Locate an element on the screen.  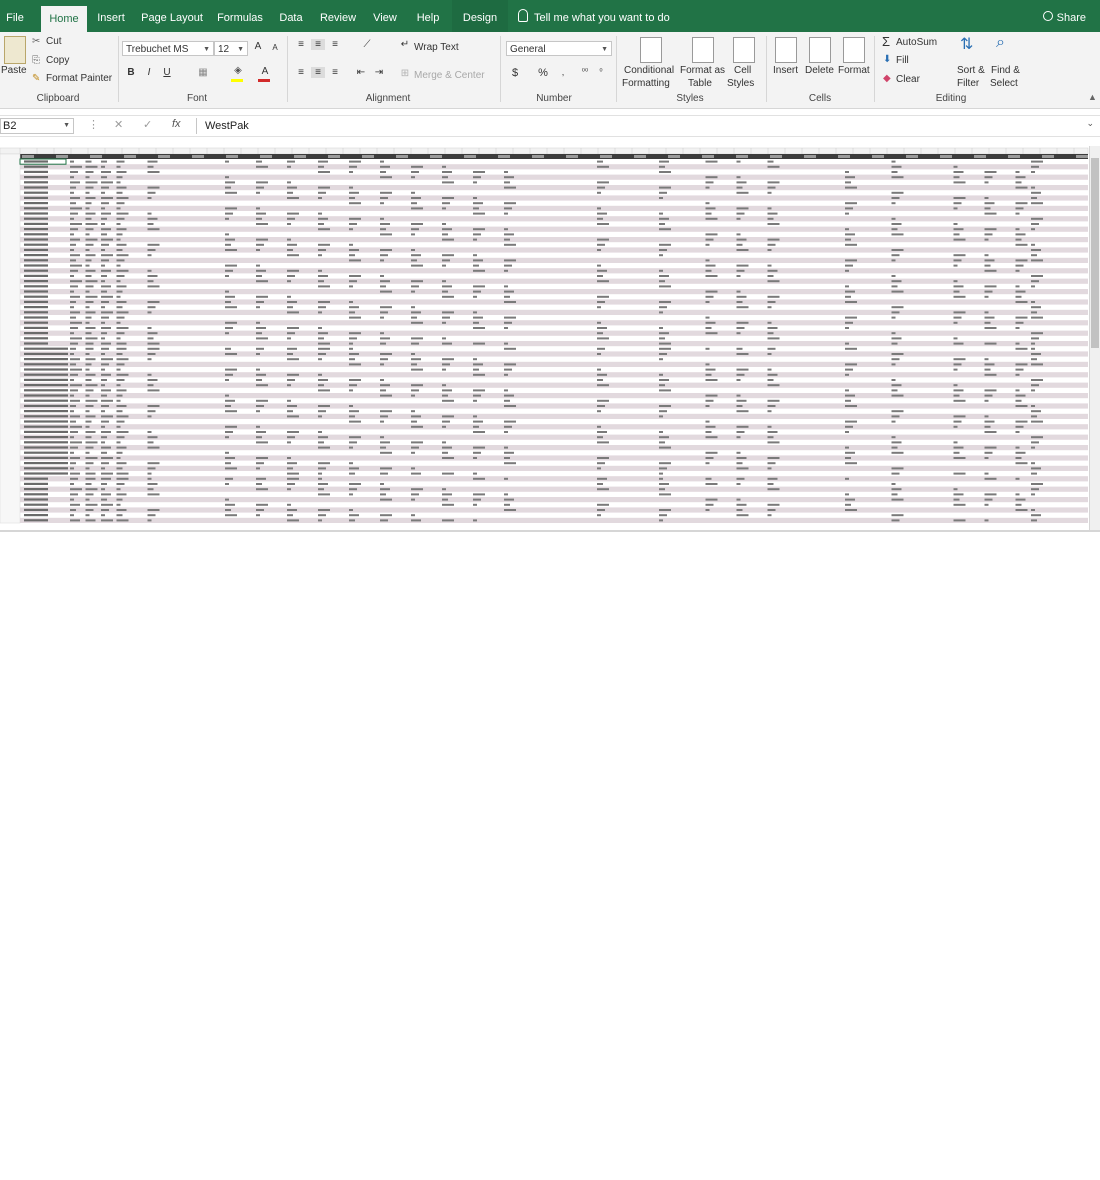
number-format-select: General ▼ is located at coordinates (559, 48).